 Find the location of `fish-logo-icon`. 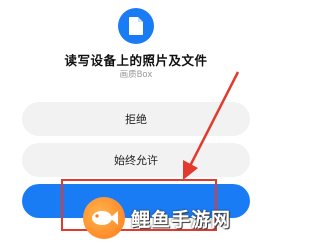

fish-logo-icon is located at coordinates (104, 218).